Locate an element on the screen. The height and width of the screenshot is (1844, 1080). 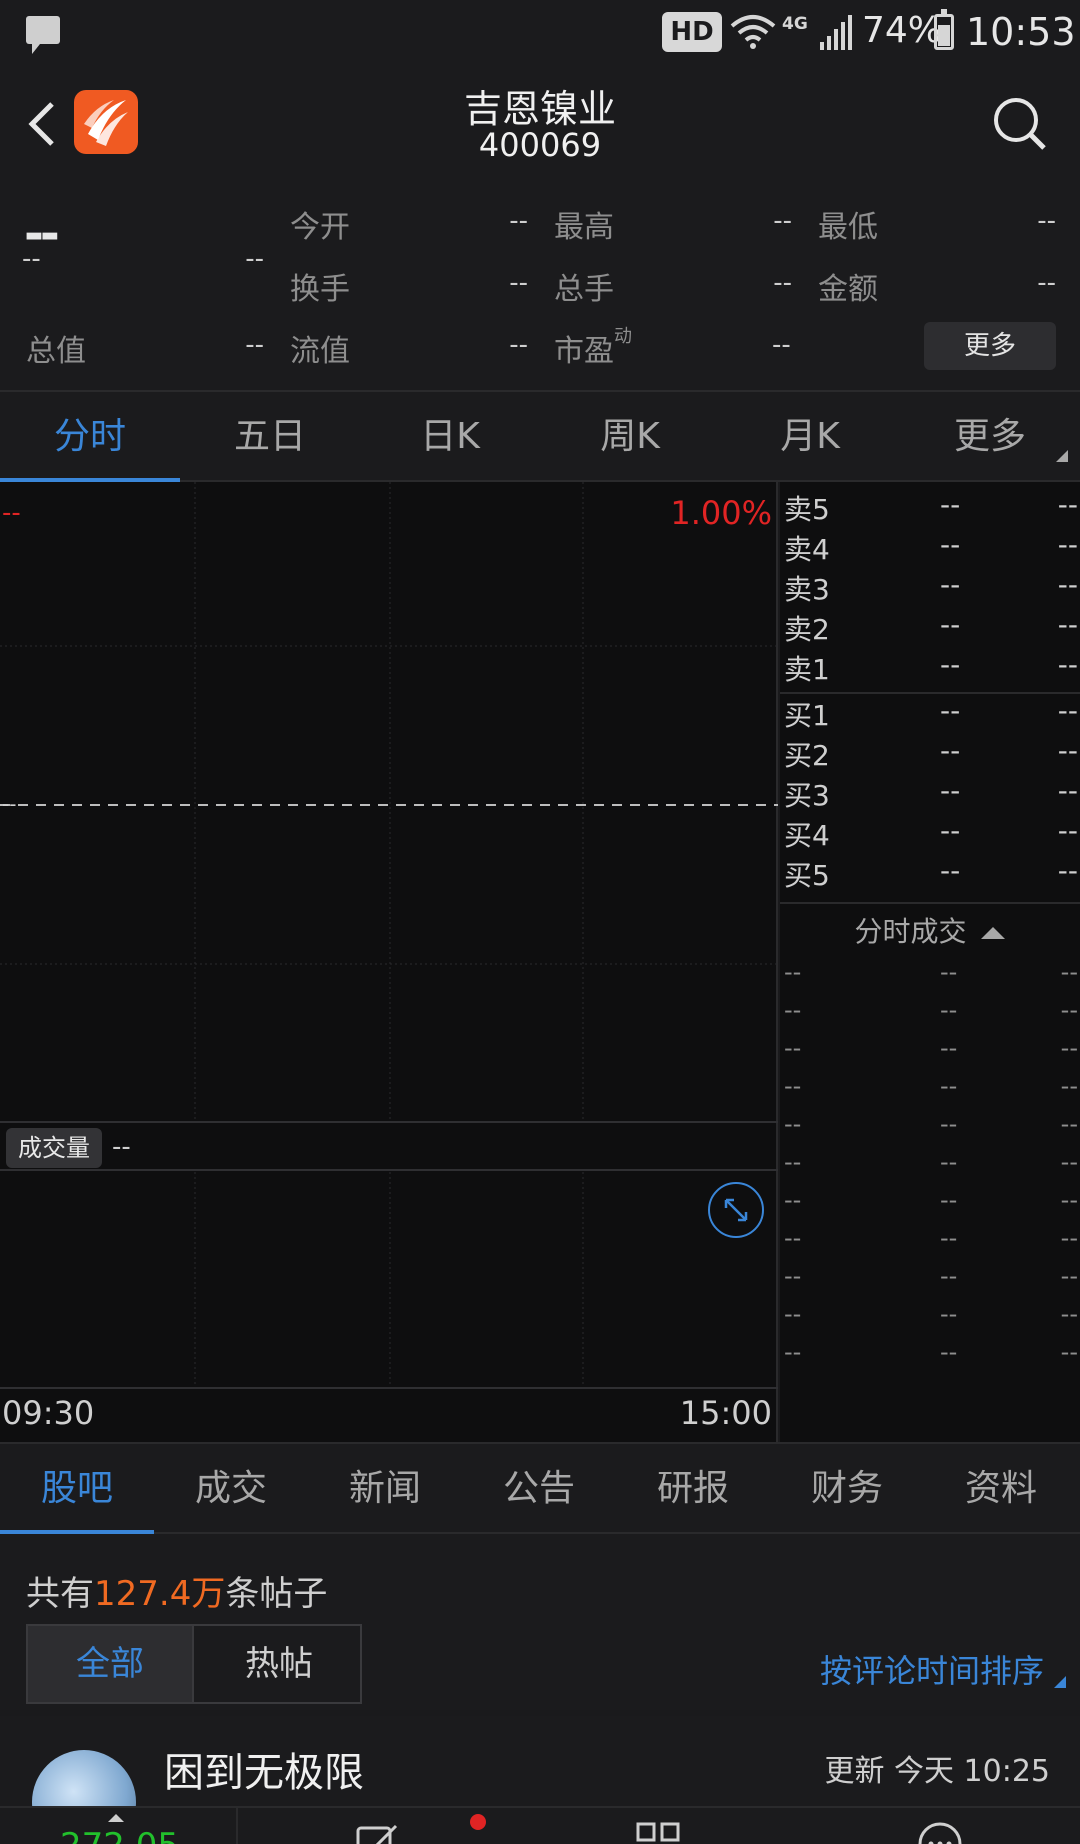
buy-2-row: 买2 -- -- is located at coordinates (930, 754).